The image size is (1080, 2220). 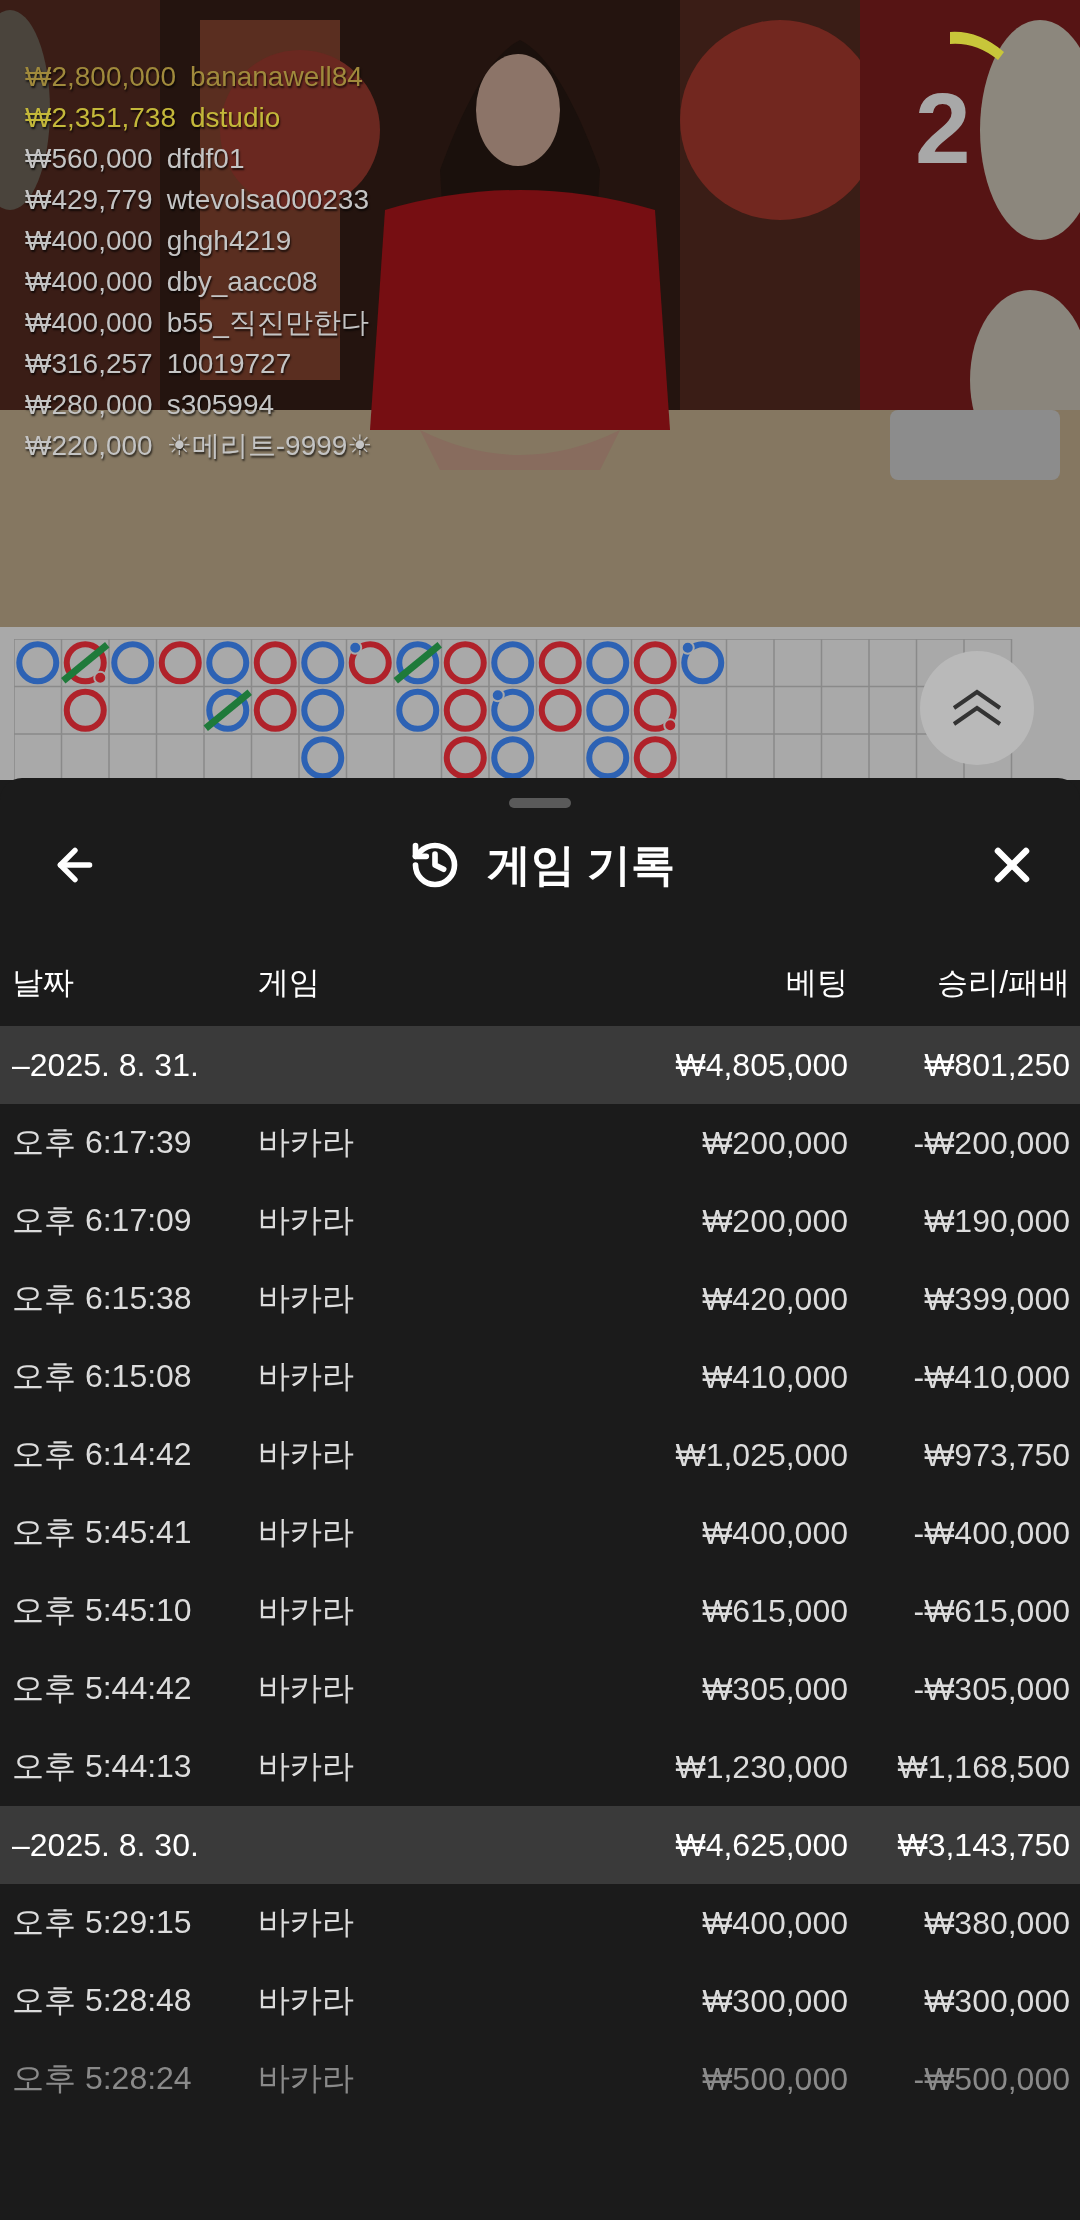 I want to click on group-date: –2025. 8. 31., so click(x=106, y=1065).